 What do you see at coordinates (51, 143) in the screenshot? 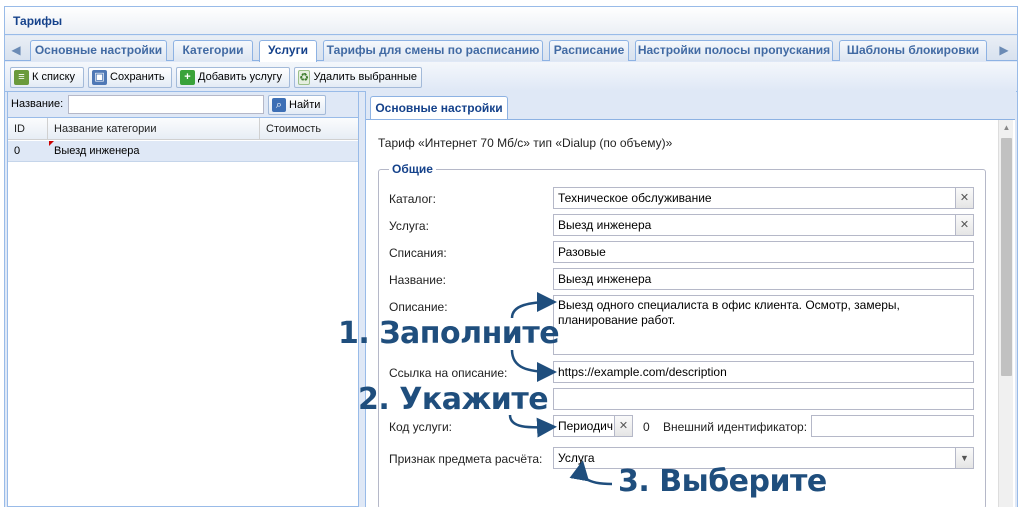
I see `dirty-marker-icon` at bounding box center [51, 143].